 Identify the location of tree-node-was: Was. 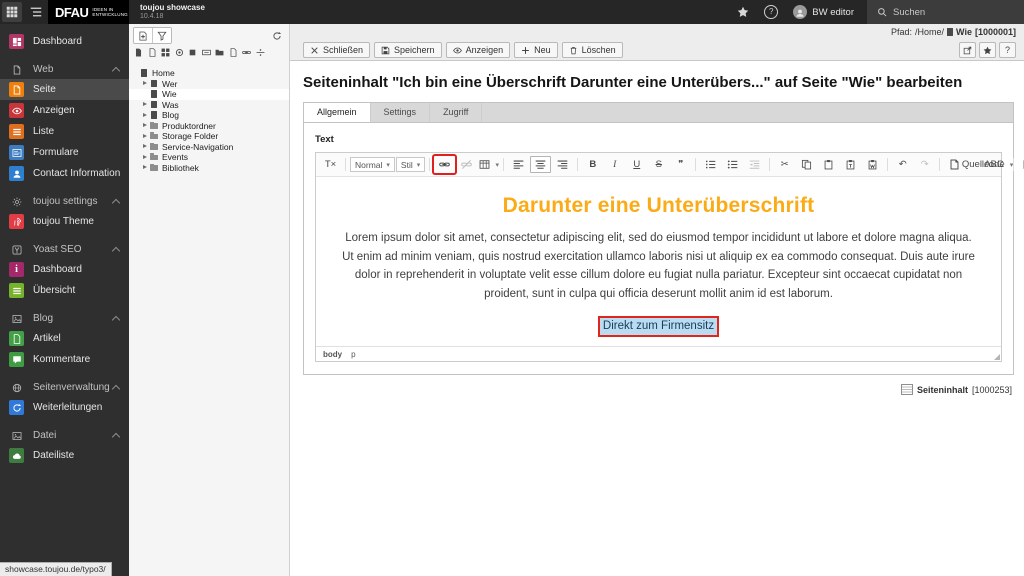
(209, 105).